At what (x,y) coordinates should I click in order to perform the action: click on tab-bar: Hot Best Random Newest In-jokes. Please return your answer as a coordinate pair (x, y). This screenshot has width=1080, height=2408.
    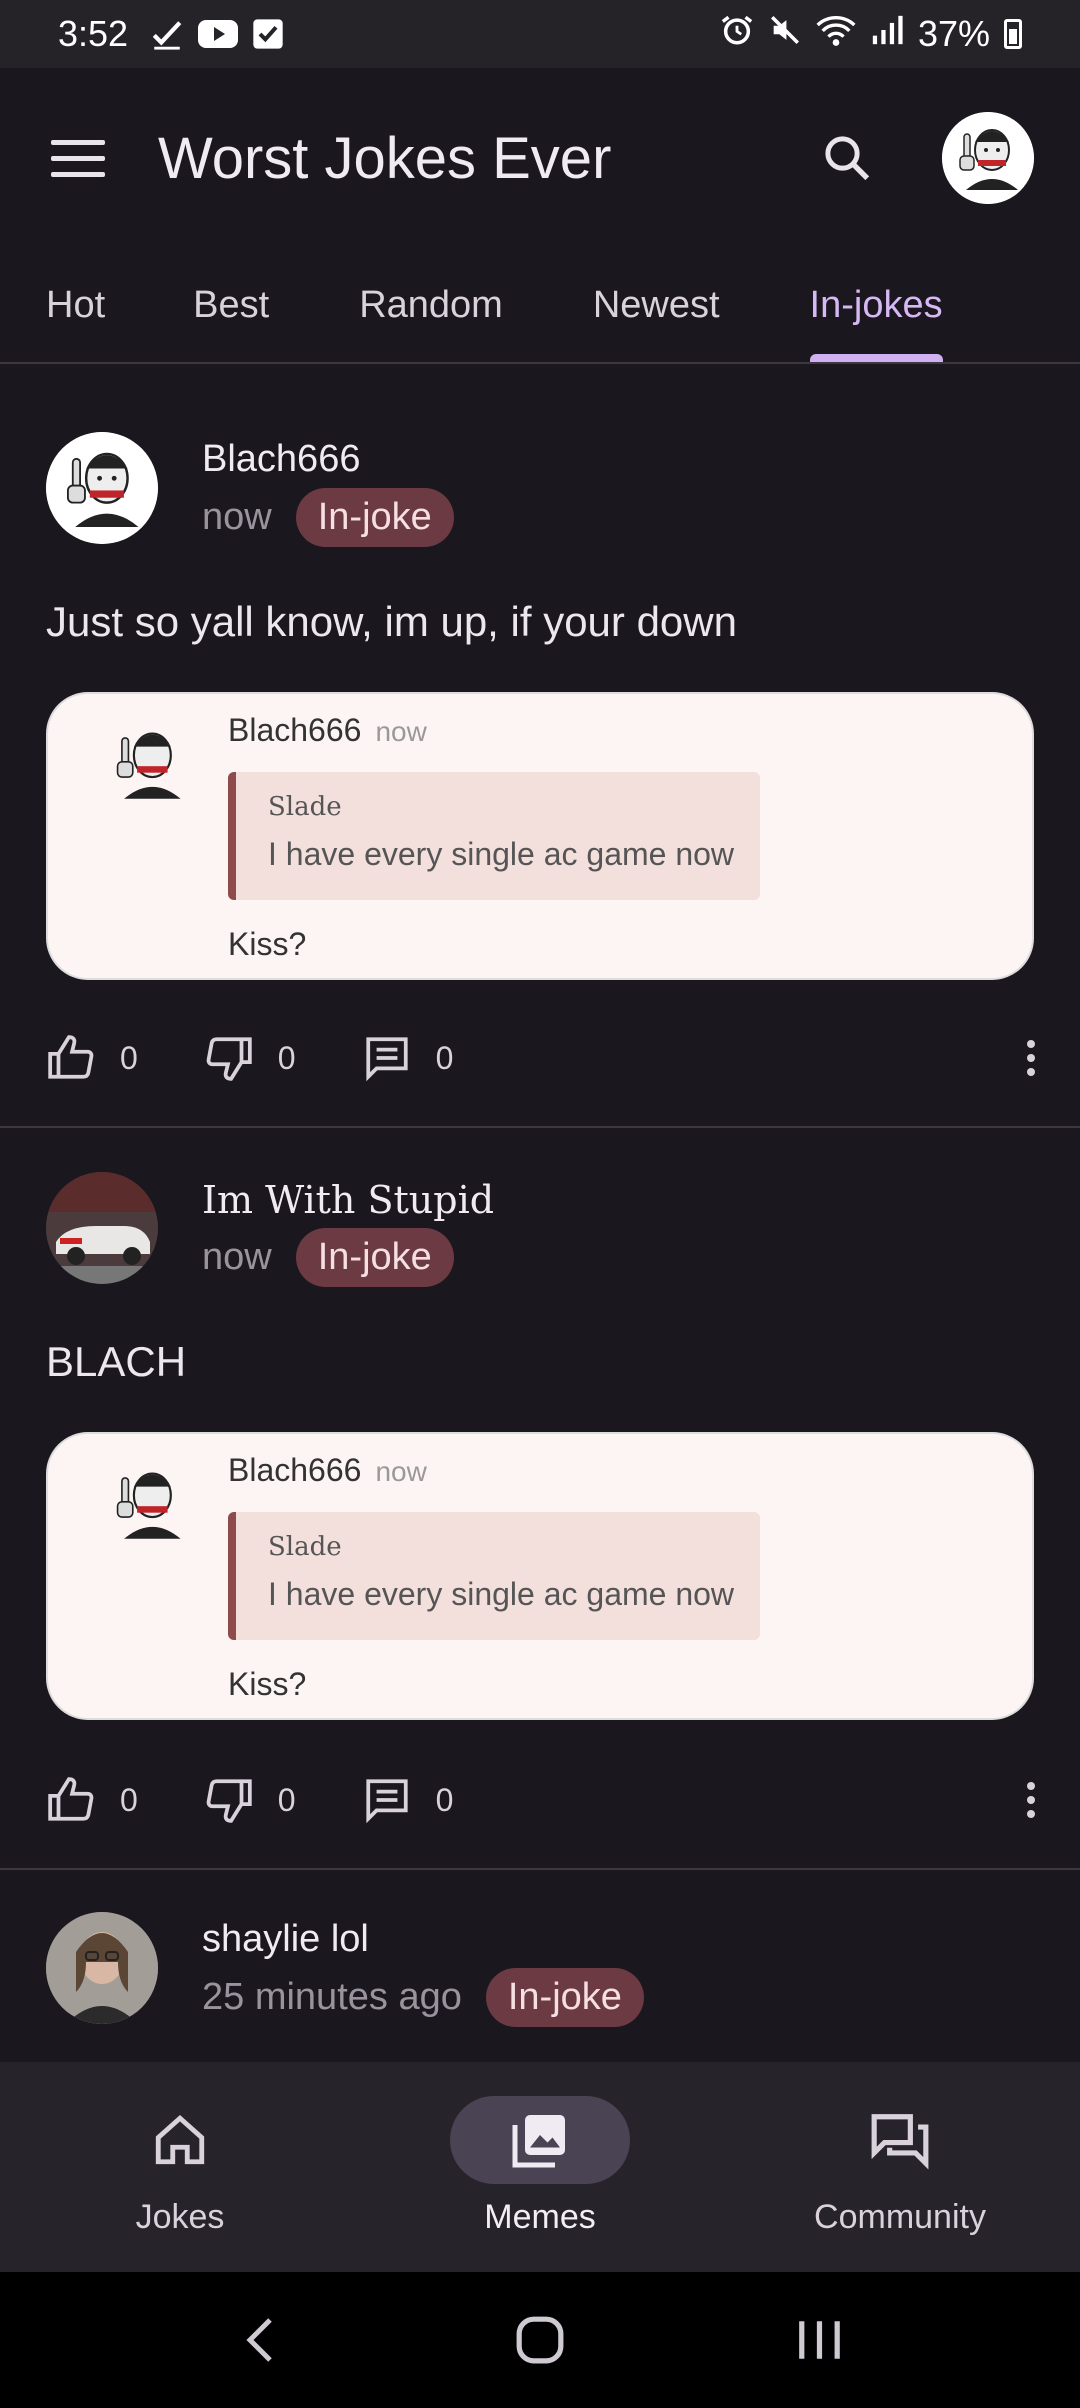
    Looking at the image, I should click on (540, 306).